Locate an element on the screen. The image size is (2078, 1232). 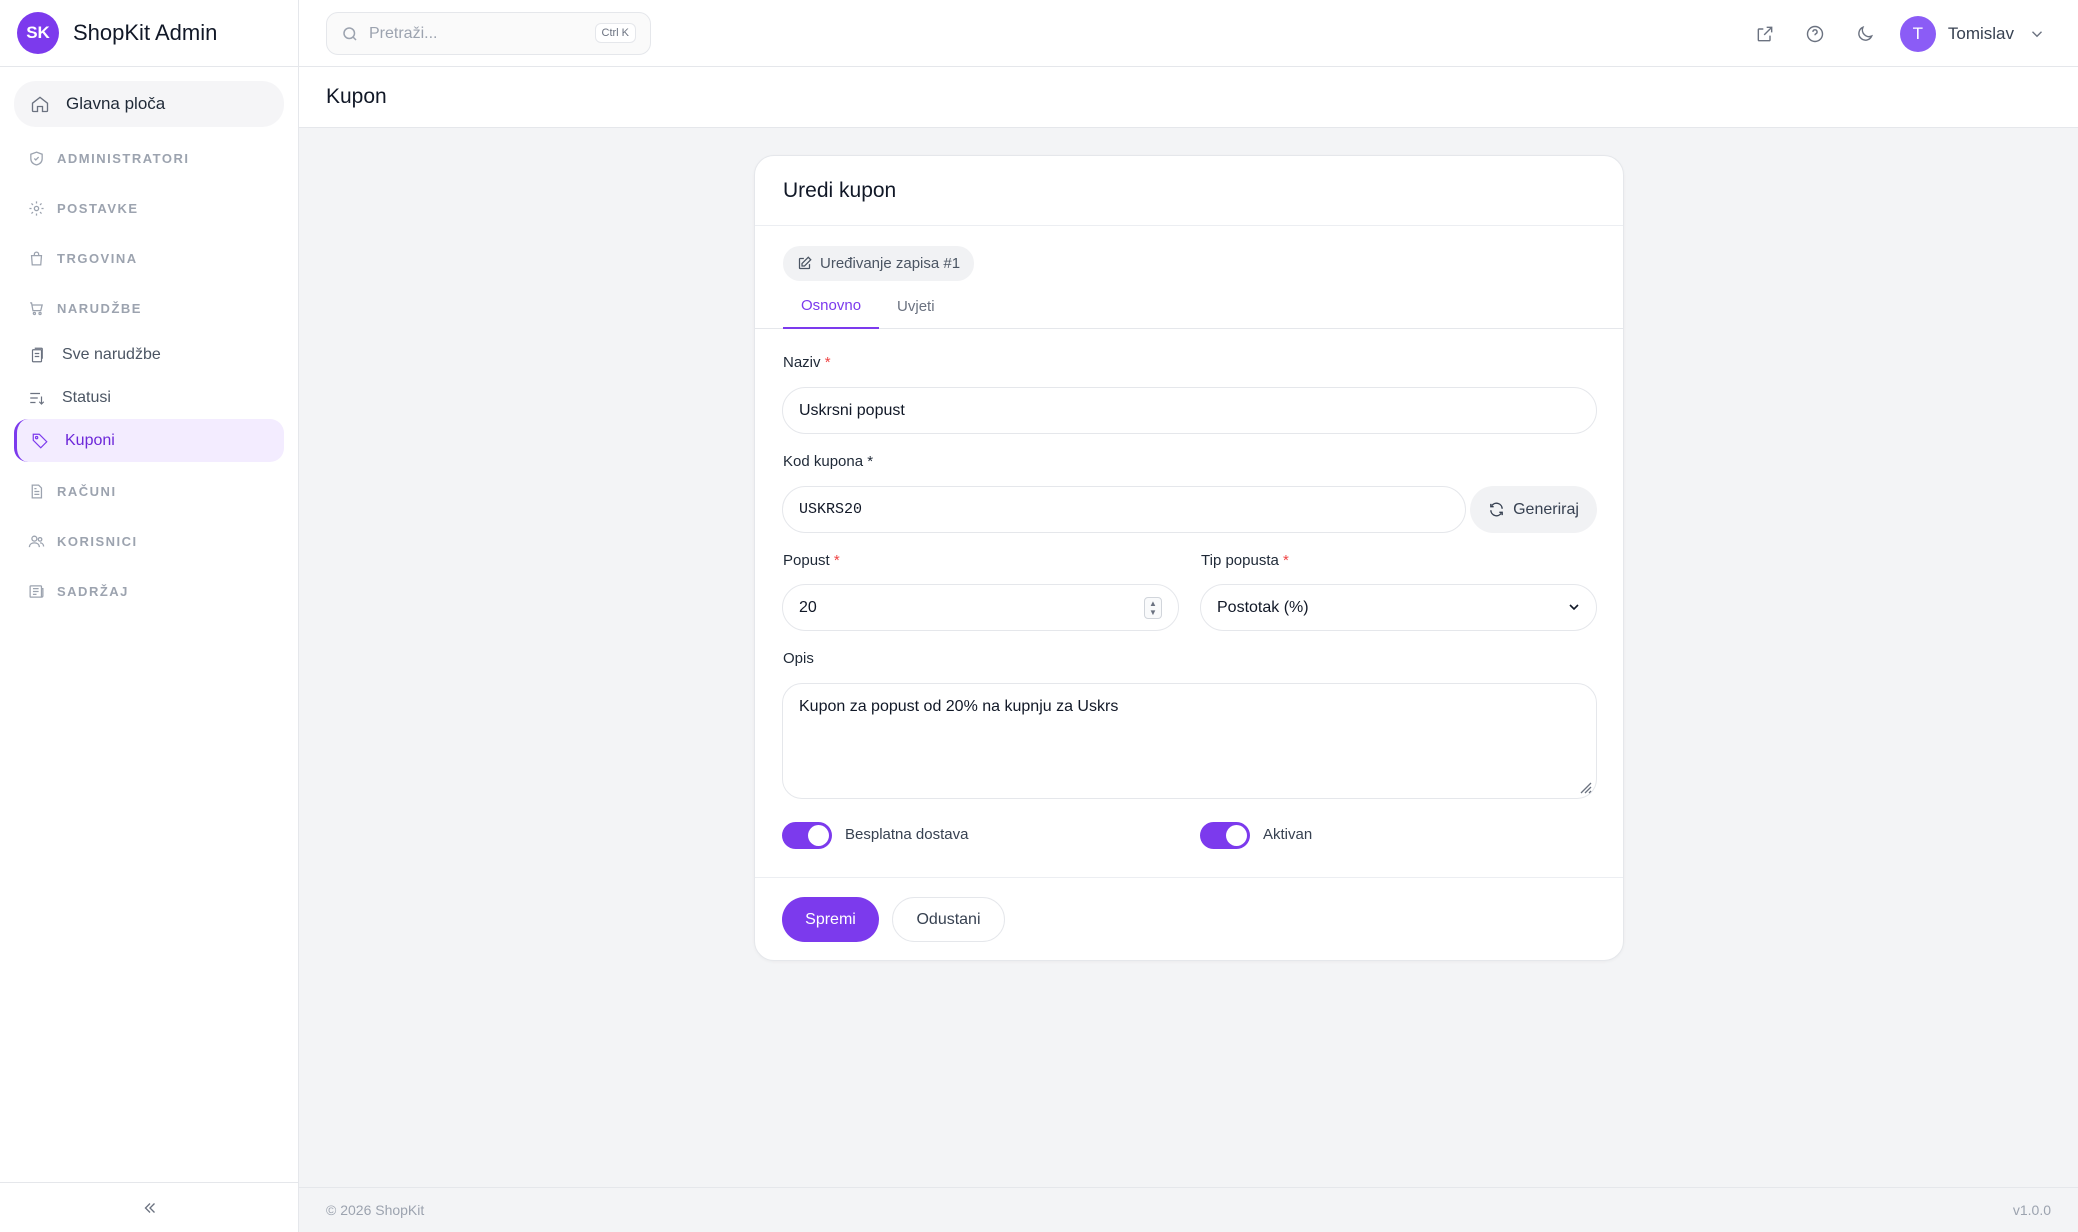
resize-handle-icon is located at coordinates (1585, 787).